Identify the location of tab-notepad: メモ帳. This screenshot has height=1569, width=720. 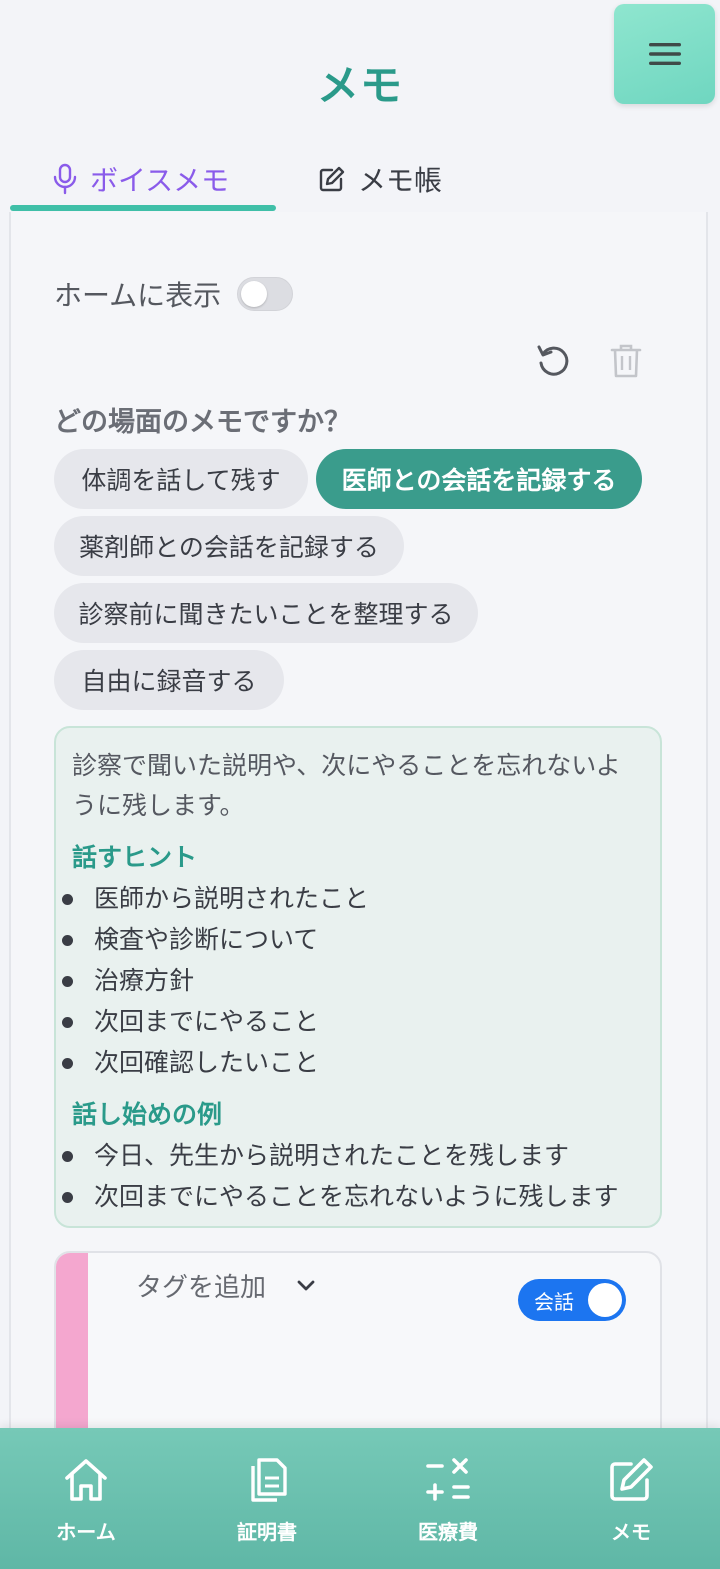
(380, 179).